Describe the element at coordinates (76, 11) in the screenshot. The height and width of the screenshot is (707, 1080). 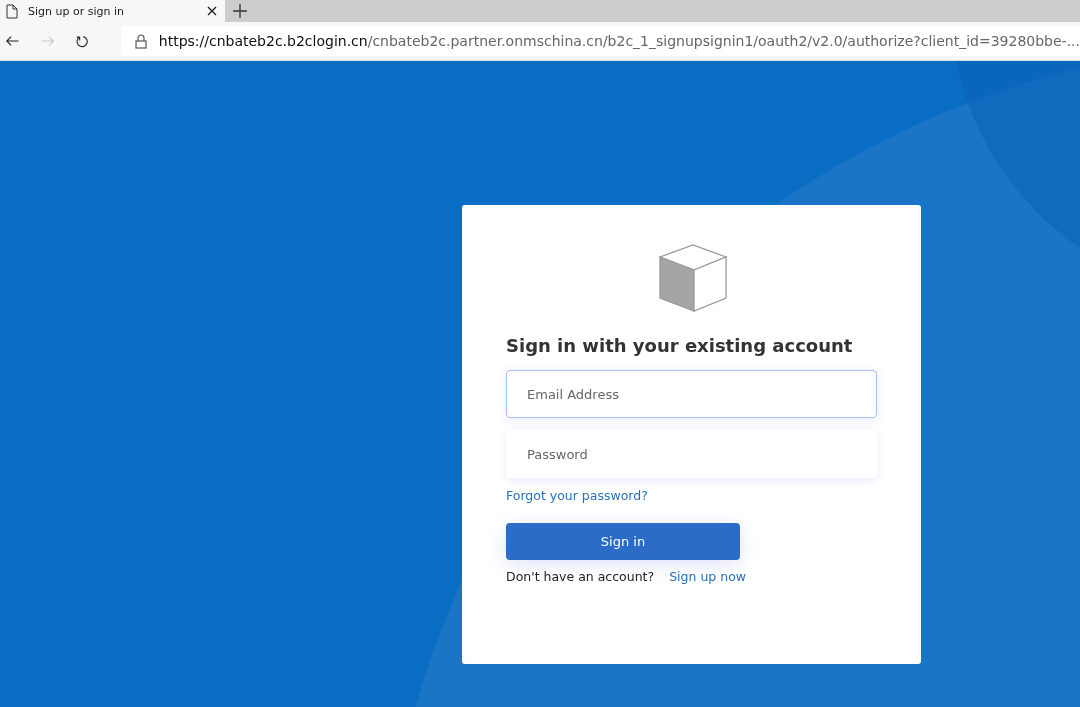
I see `tab-title: Sign up or sign in` at that location.